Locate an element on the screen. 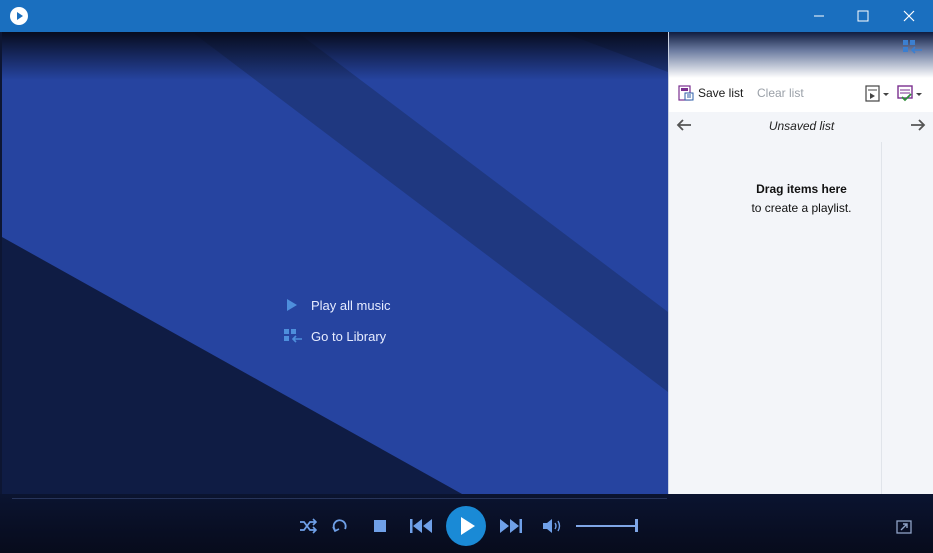  center-links: Play all music Go to Library is located at coordinates (335, 321).